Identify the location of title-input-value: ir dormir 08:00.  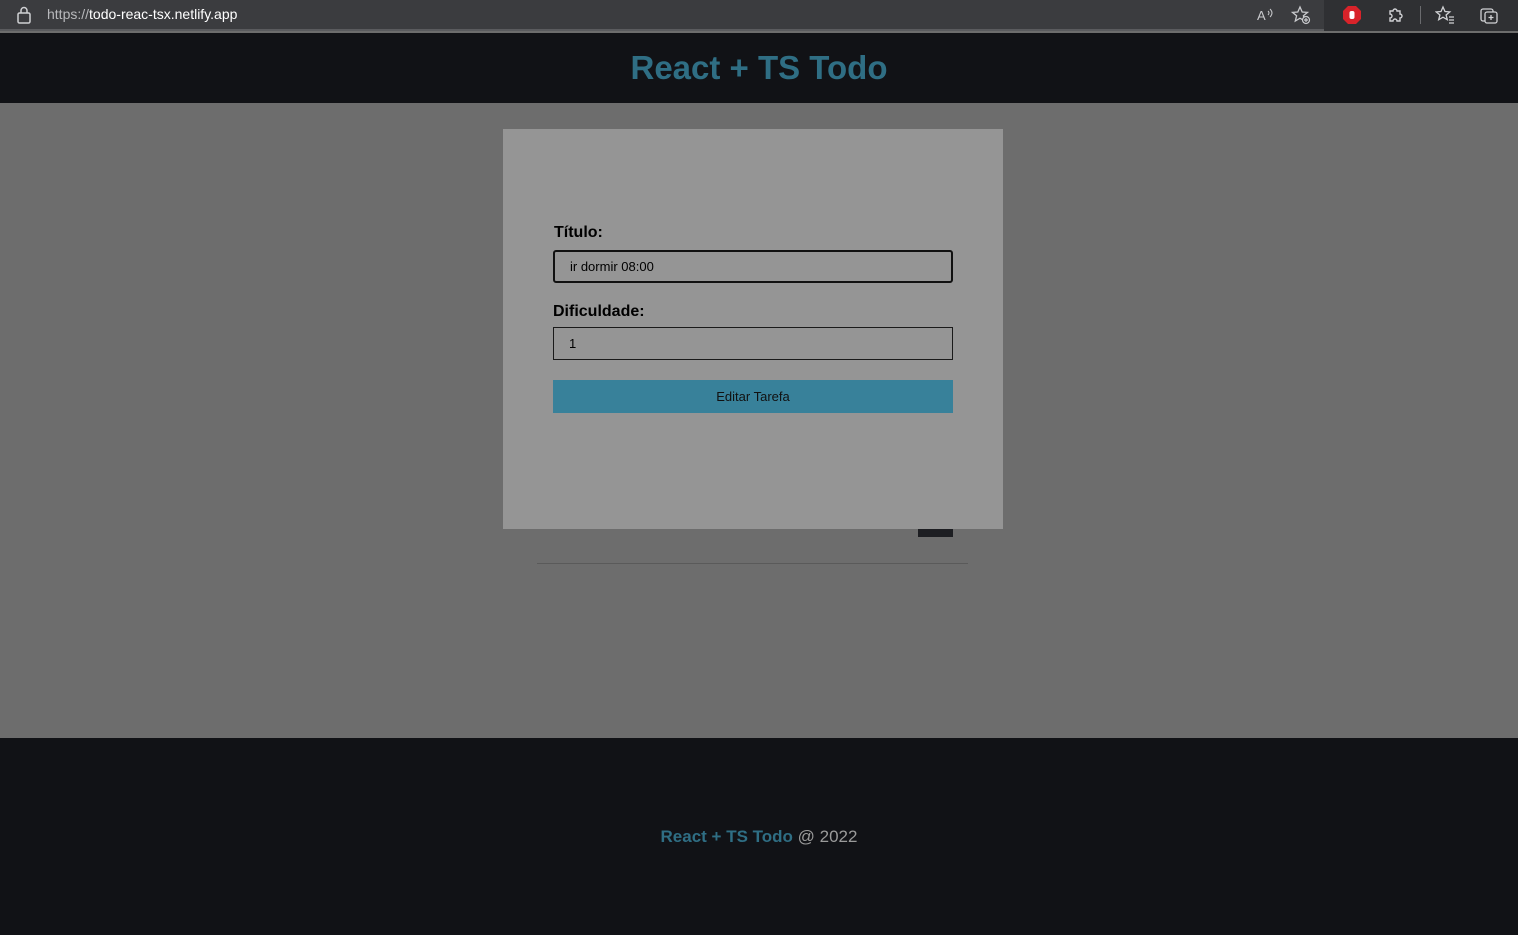
(612, 266).